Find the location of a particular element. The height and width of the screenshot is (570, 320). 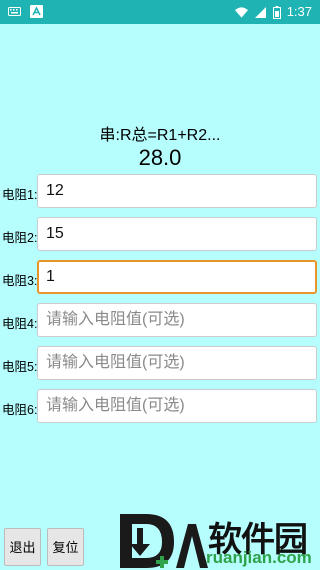

resistor-label-4: 电阻4: is located at coordinates (20, 324).